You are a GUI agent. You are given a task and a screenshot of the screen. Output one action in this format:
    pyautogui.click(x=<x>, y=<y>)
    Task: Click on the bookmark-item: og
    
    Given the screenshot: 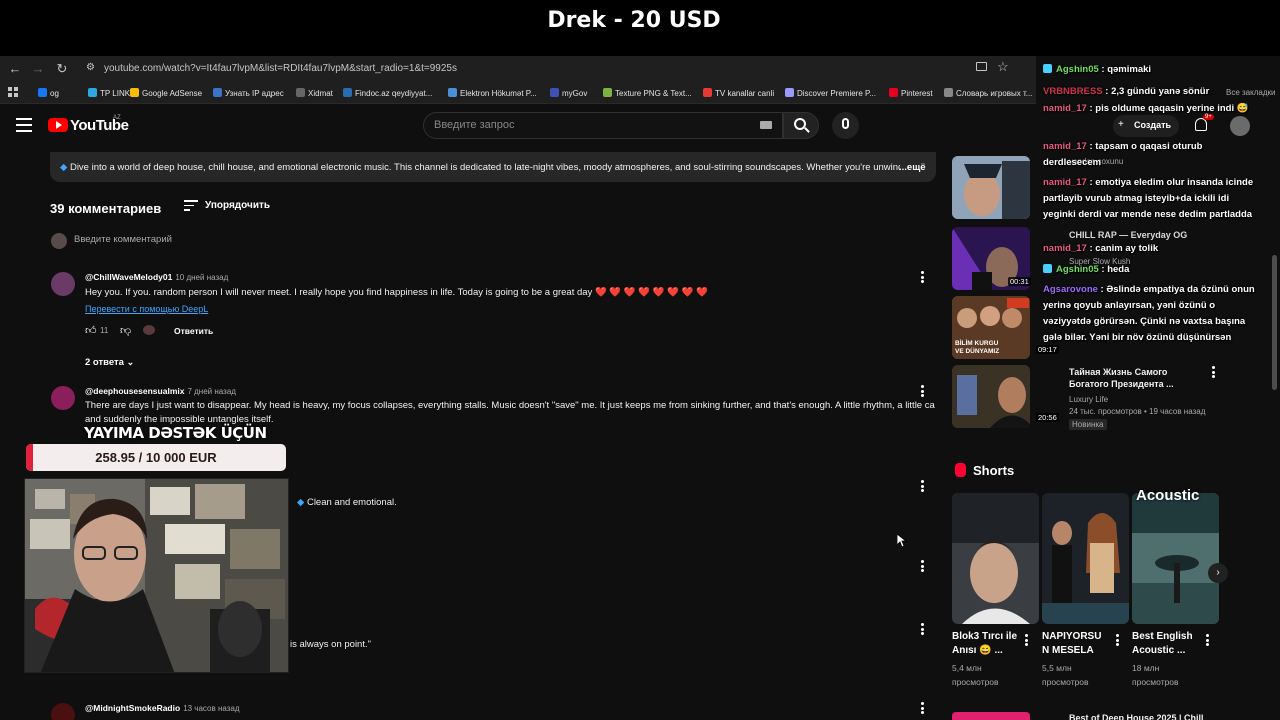 What is the action you would take?
    pyautogui.click(x=48, y=93)
    